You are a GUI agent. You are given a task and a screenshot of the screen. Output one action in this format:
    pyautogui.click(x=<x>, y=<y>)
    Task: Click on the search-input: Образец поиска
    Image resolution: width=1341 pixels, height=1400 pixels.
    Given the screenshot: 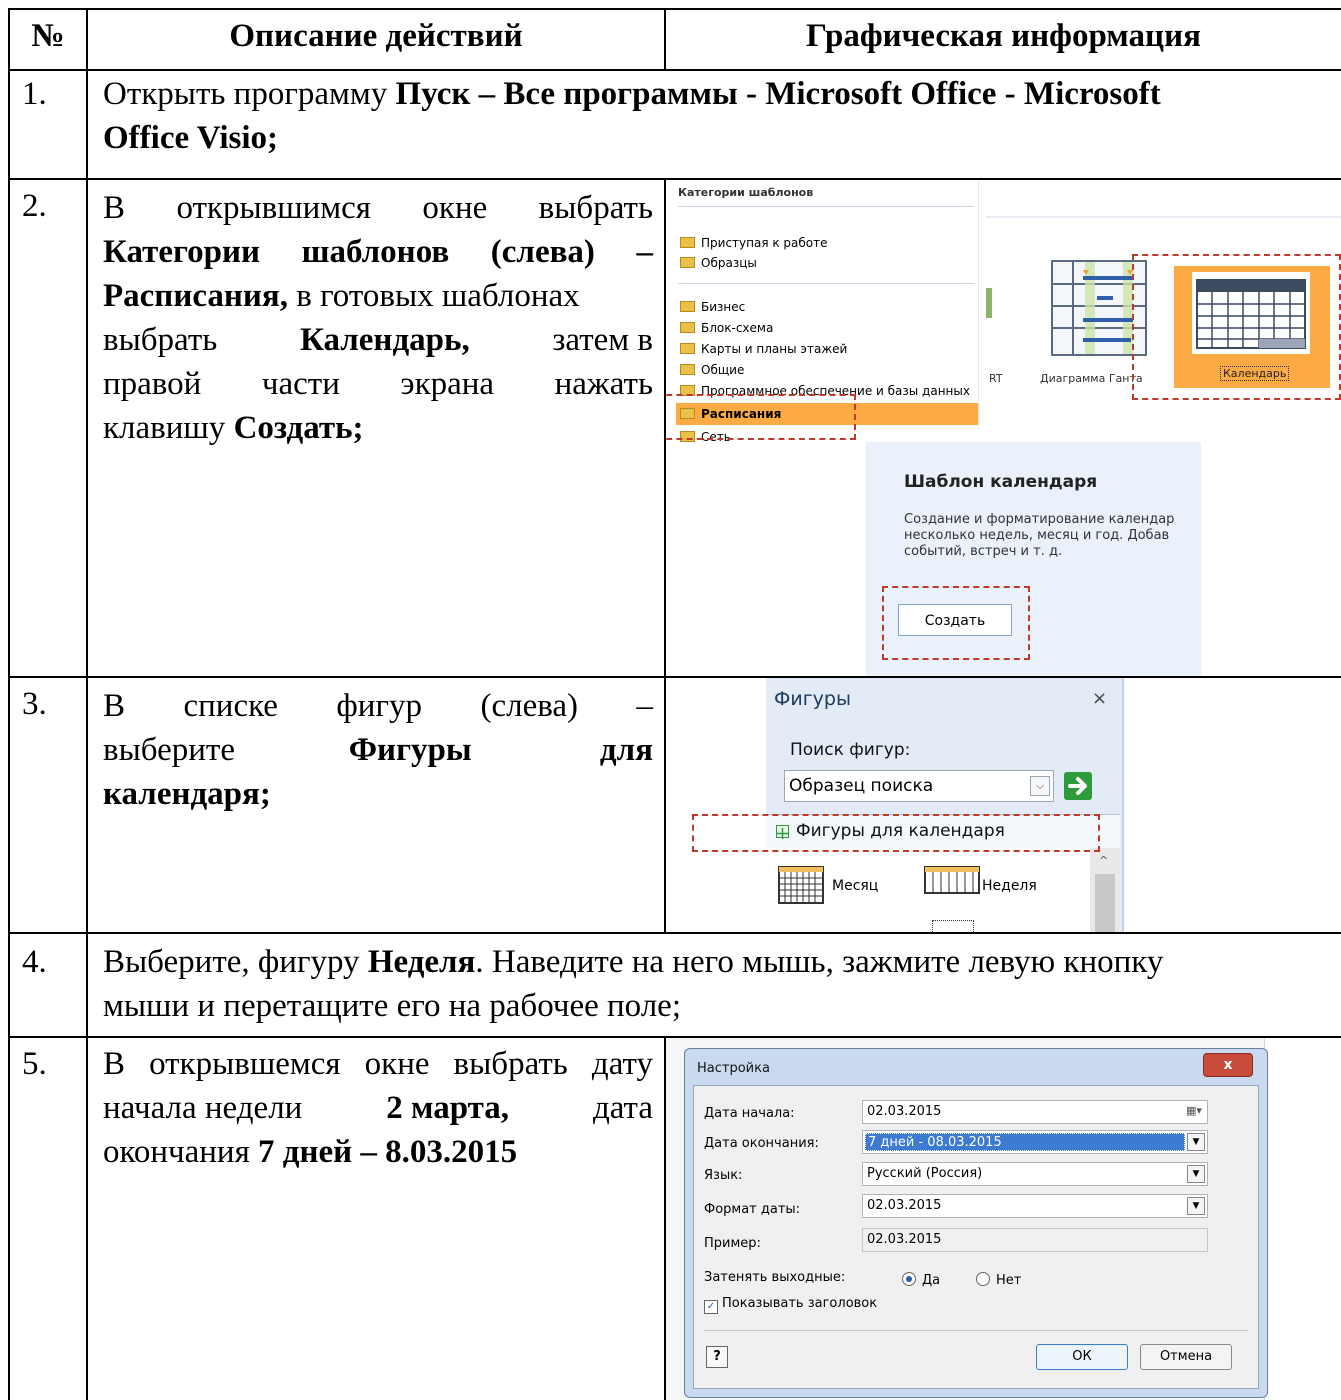 What is the action you would take?
    pyautogui.click(x=919, y=786)
    